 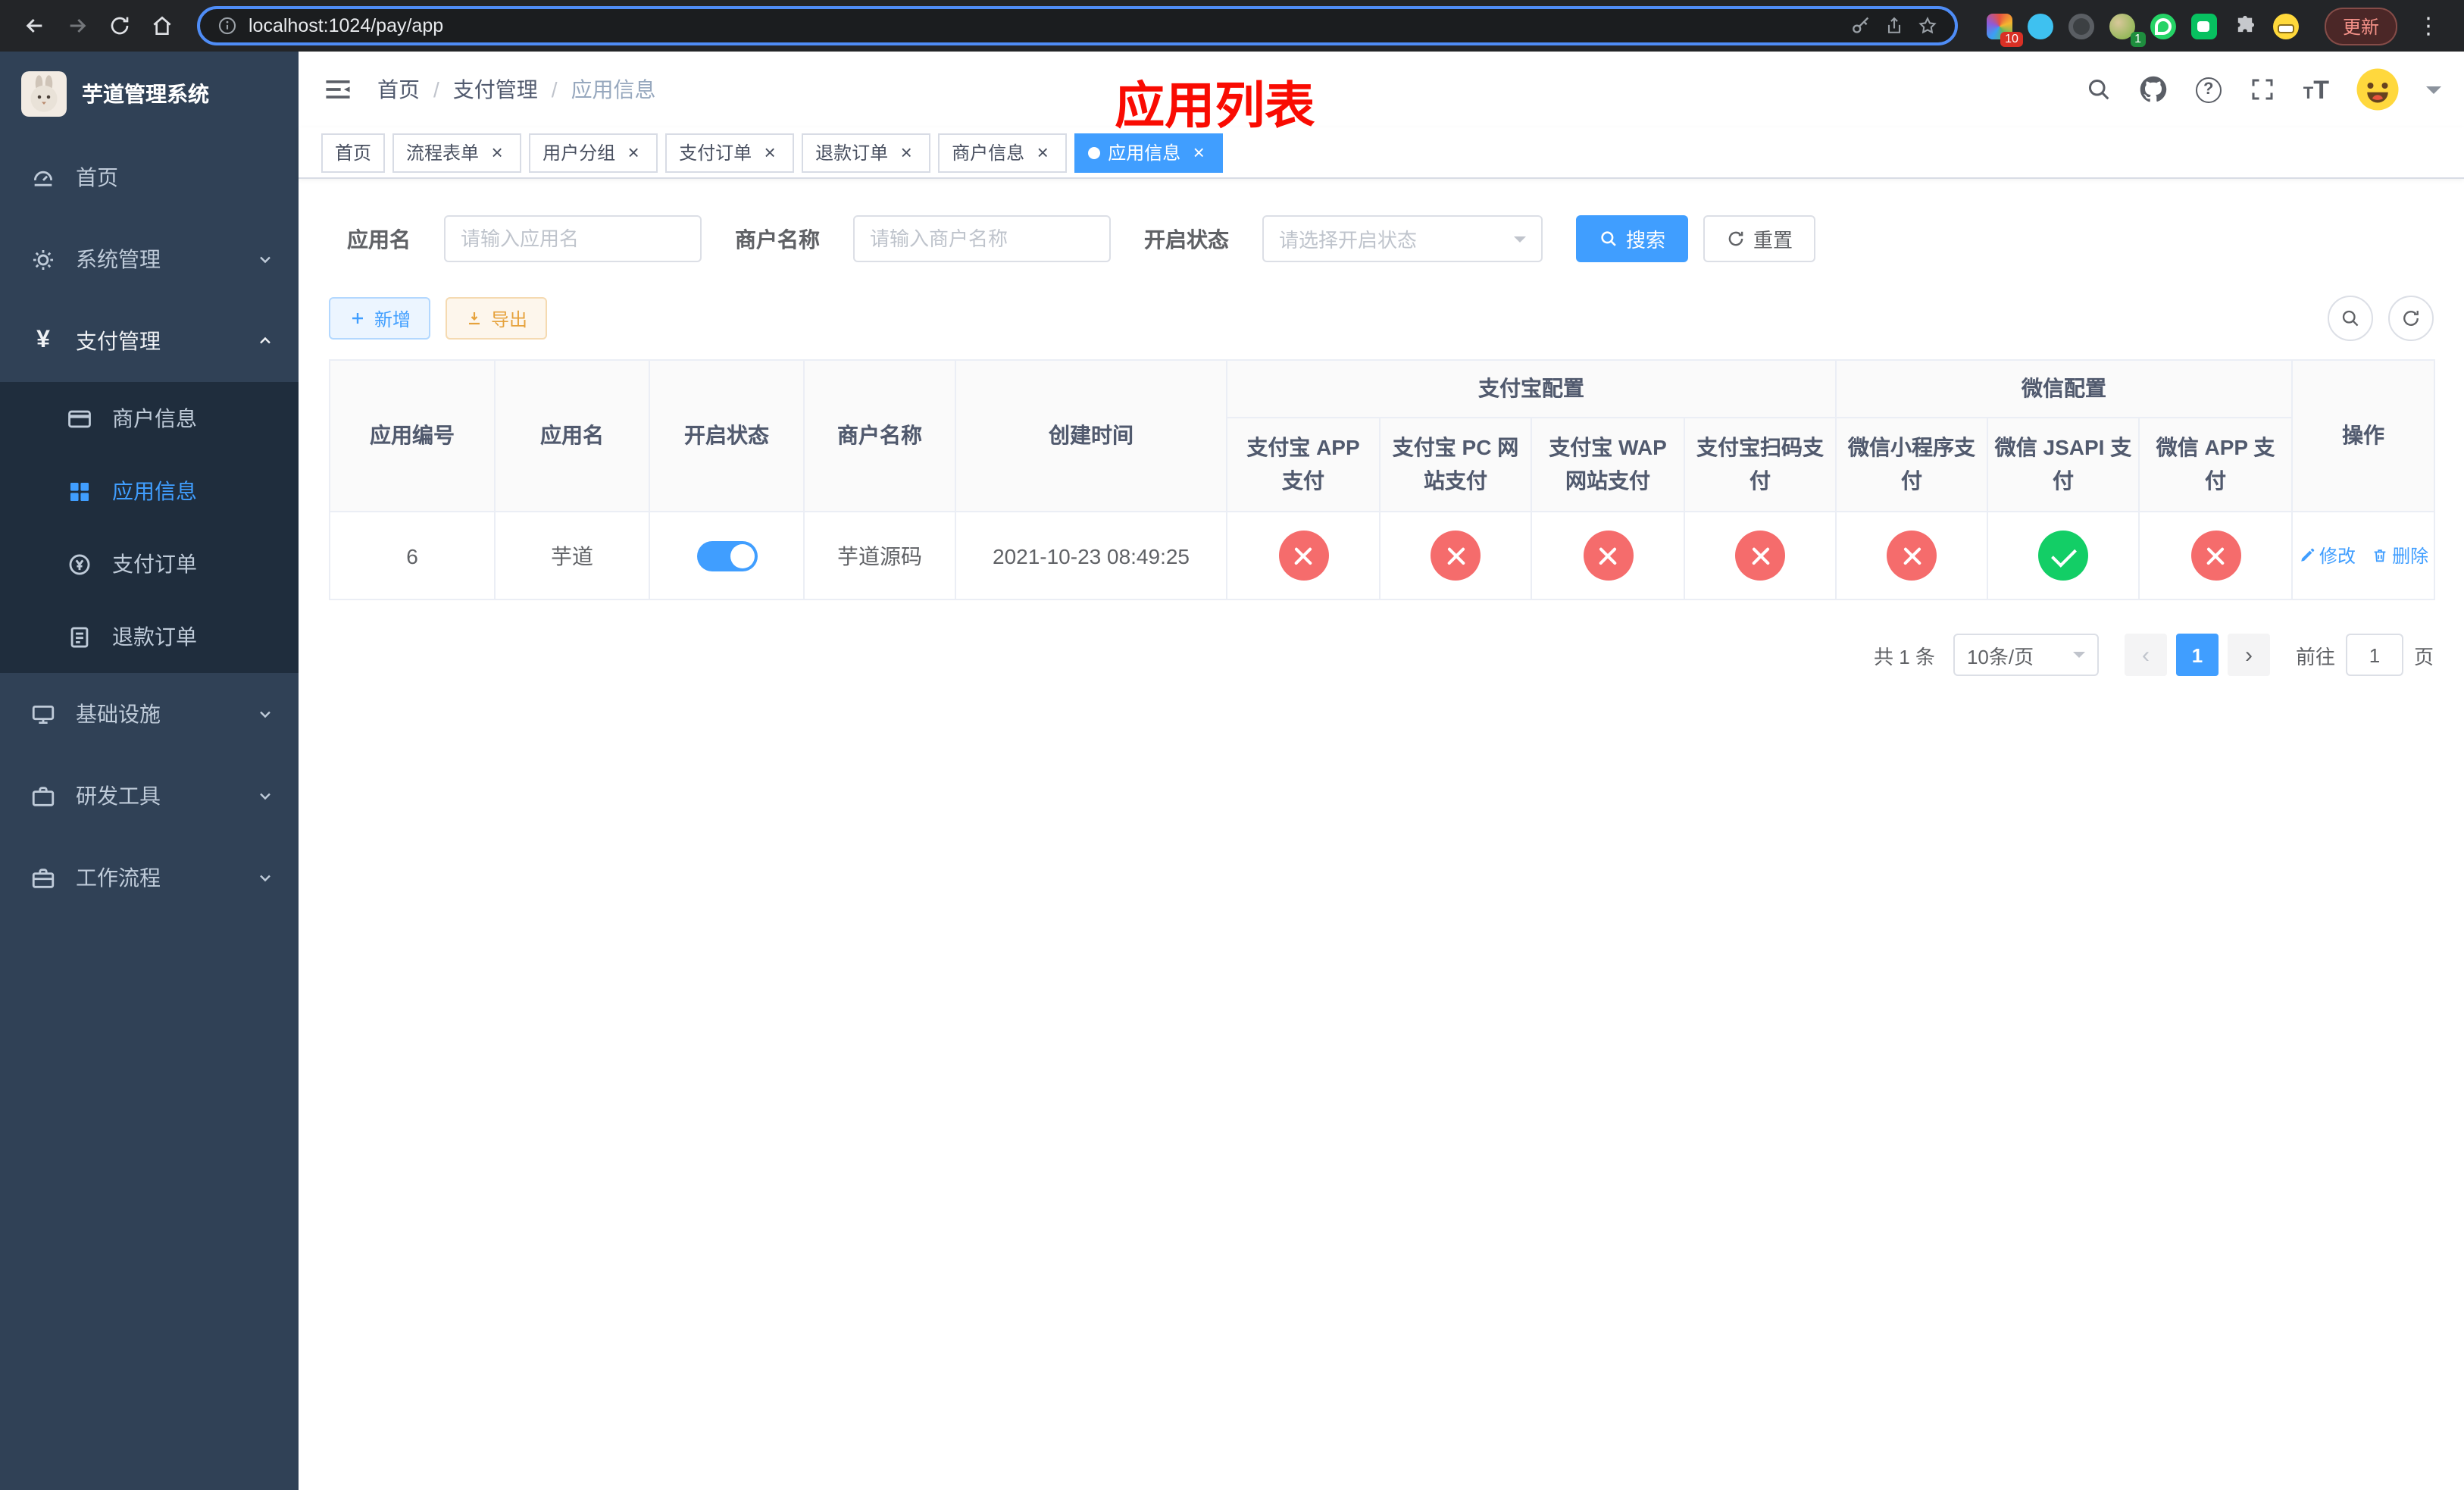 What do you see at coordinates (149, 878) in the screenshot?
I see `sidebar-item-workflow: 工作流程` at bounding box center [149, 878].